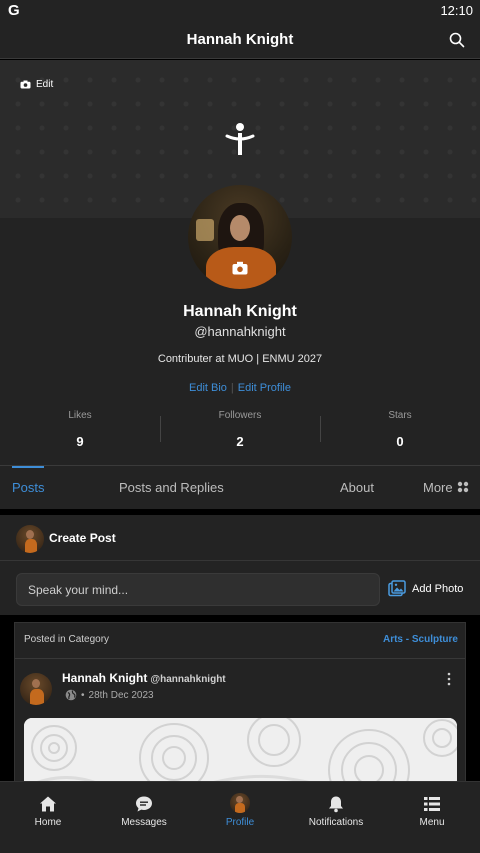 This screenshot has height=853, width=480. What do you see at coordinates (240, 331) in the screenshot?
I see `profile-handle: @hannahknight` at bounding box center [240, 331].